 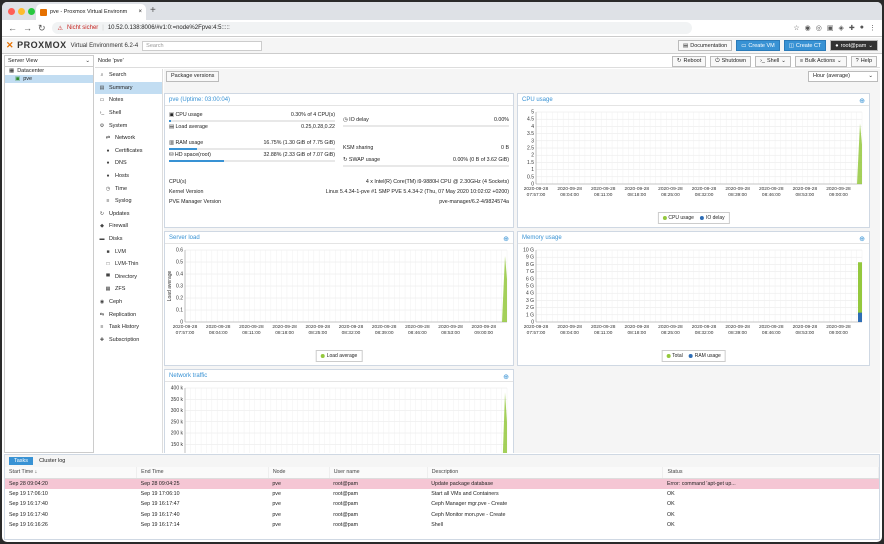 What do you see at coordinates (872, 28) in the screenshot?
I see `kebab-menu-icon: ⋮` at bounding box center [872, 28].